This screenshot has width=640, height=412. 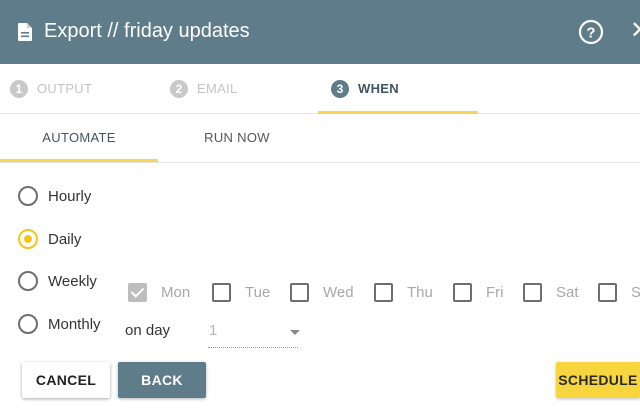 What do you see at coordinates (176, 292) in the screenshot?
I see `weekday-label: Mon` at bounding box center [176, 292].